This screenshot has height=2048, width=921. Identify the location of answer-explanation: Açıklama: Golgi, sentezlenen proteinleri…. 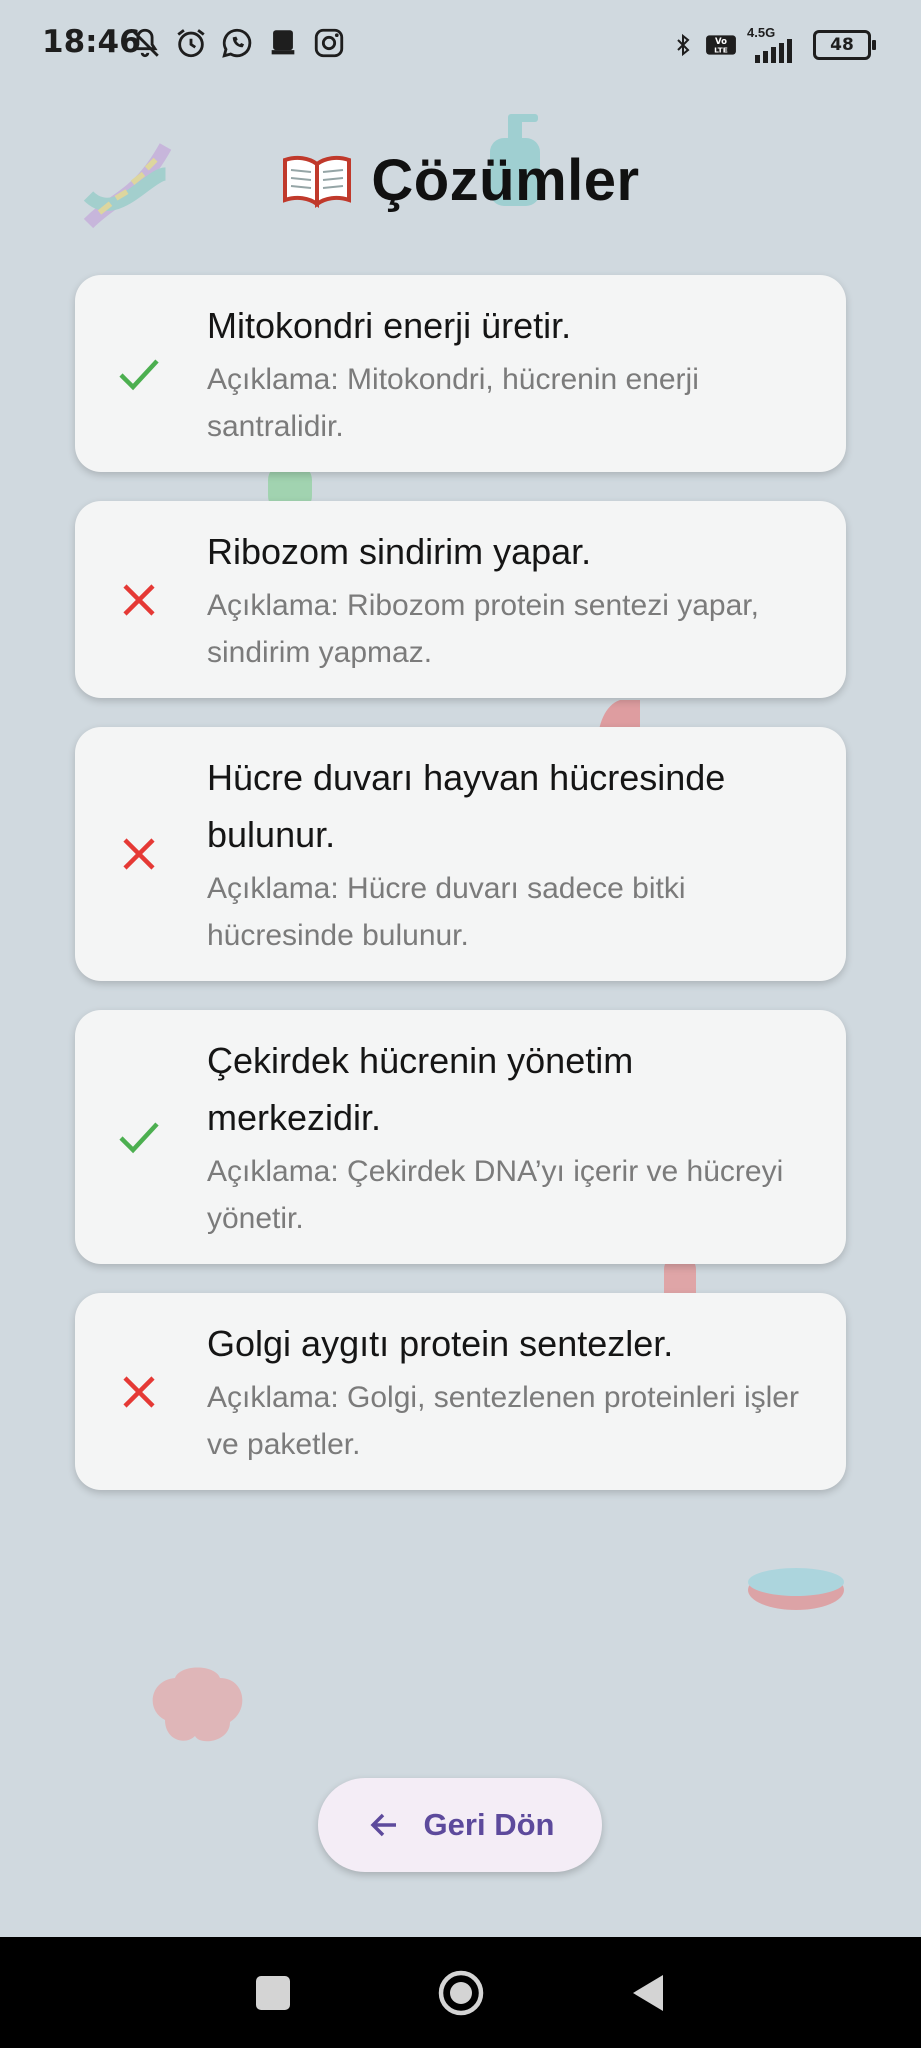
(503, 1421).